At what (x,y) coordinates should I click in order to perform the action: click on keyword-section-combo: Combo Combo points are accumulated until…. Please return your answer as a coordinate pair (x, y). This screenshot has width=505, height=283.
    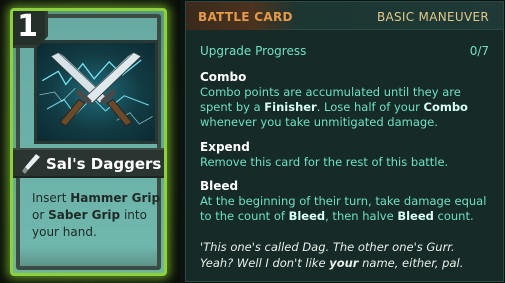
    Looking at the image, I should click on (348, 100).